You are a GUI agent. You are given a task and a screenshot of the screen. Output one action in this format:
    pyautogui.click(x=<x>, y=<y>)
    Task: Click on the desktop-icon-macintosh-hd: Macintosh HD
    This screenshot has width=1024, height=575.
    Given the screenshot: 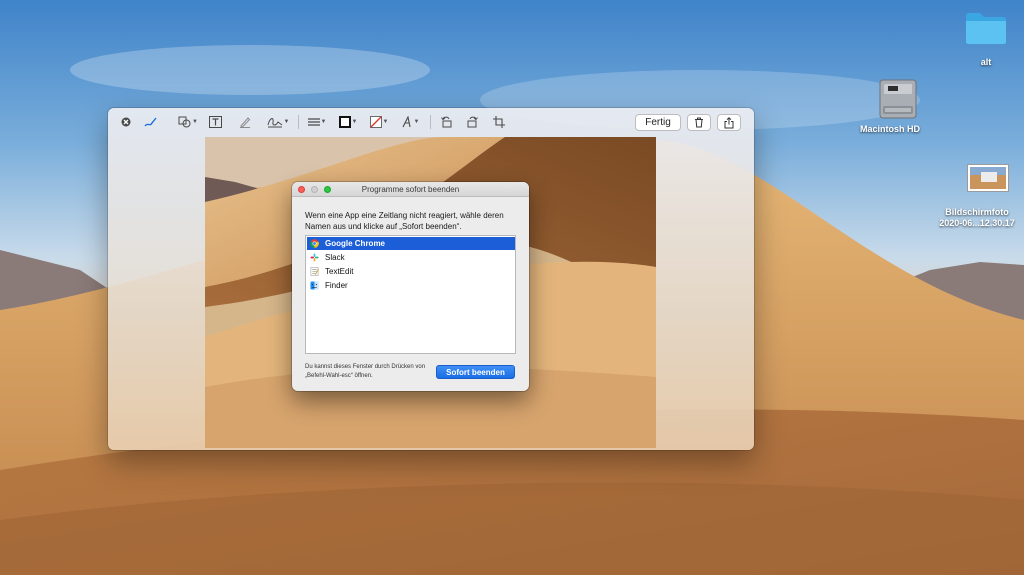 What is the action you would take?
    pyautogui.click(x=890, y=105)
    